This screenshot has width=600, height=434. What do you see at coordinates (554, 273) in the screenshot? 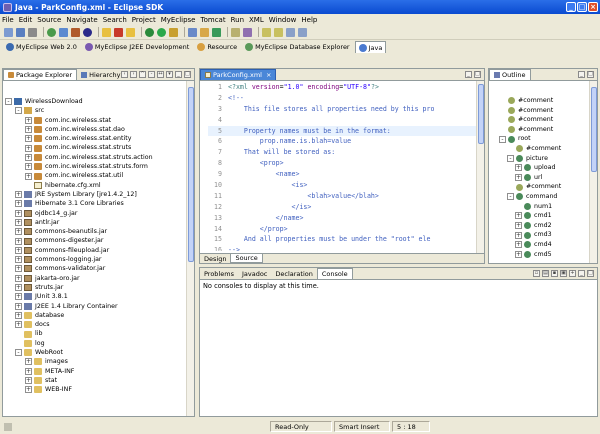
I see `pin-console-icon: ▪` at bounding box center [554, 273].